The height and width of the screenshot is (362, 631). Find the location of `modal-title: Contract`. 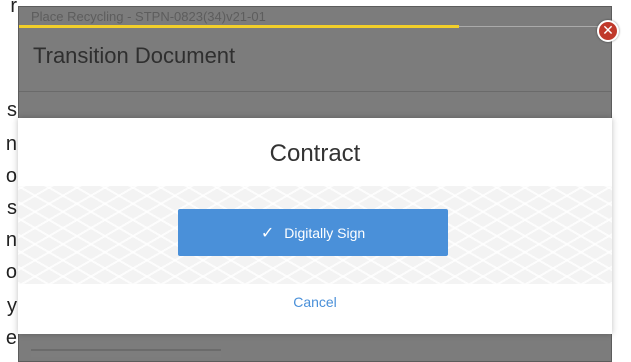

modal-title: Contract is located at coordinates (315, 153).